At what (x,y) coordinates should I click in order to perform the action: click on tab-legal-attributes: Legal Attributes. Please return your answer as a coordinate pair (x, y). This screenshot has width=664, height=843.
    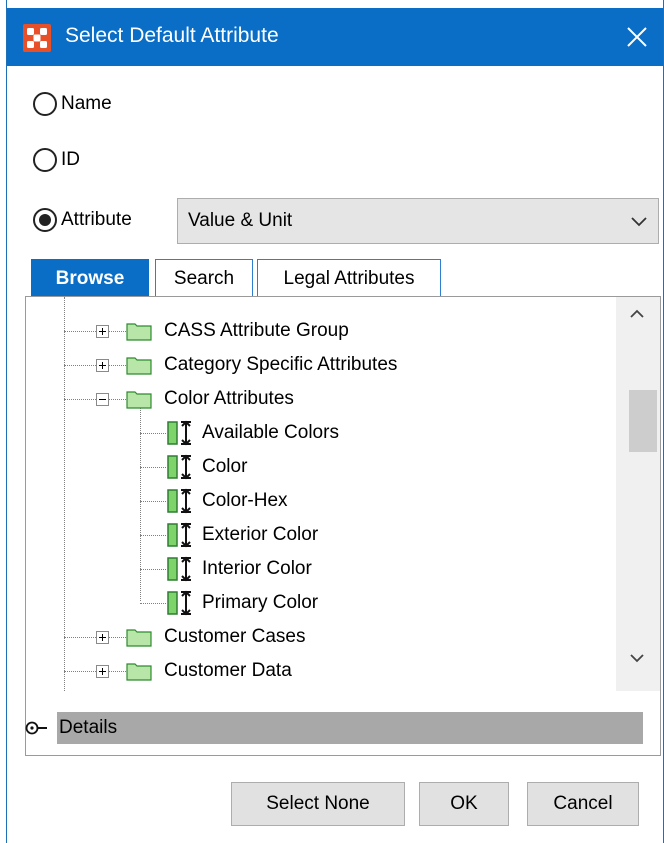
    Looking at the image, I should click on (349, 278).